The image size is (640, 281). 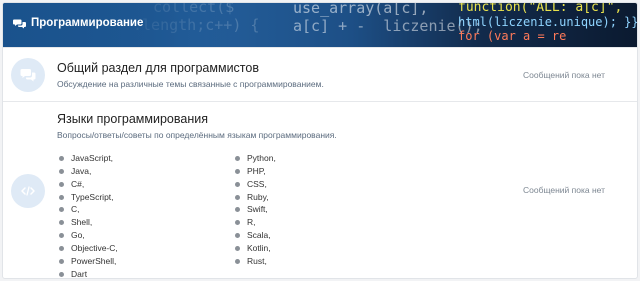 I want to click on language-item: C#,, so click(x=142, y=184).